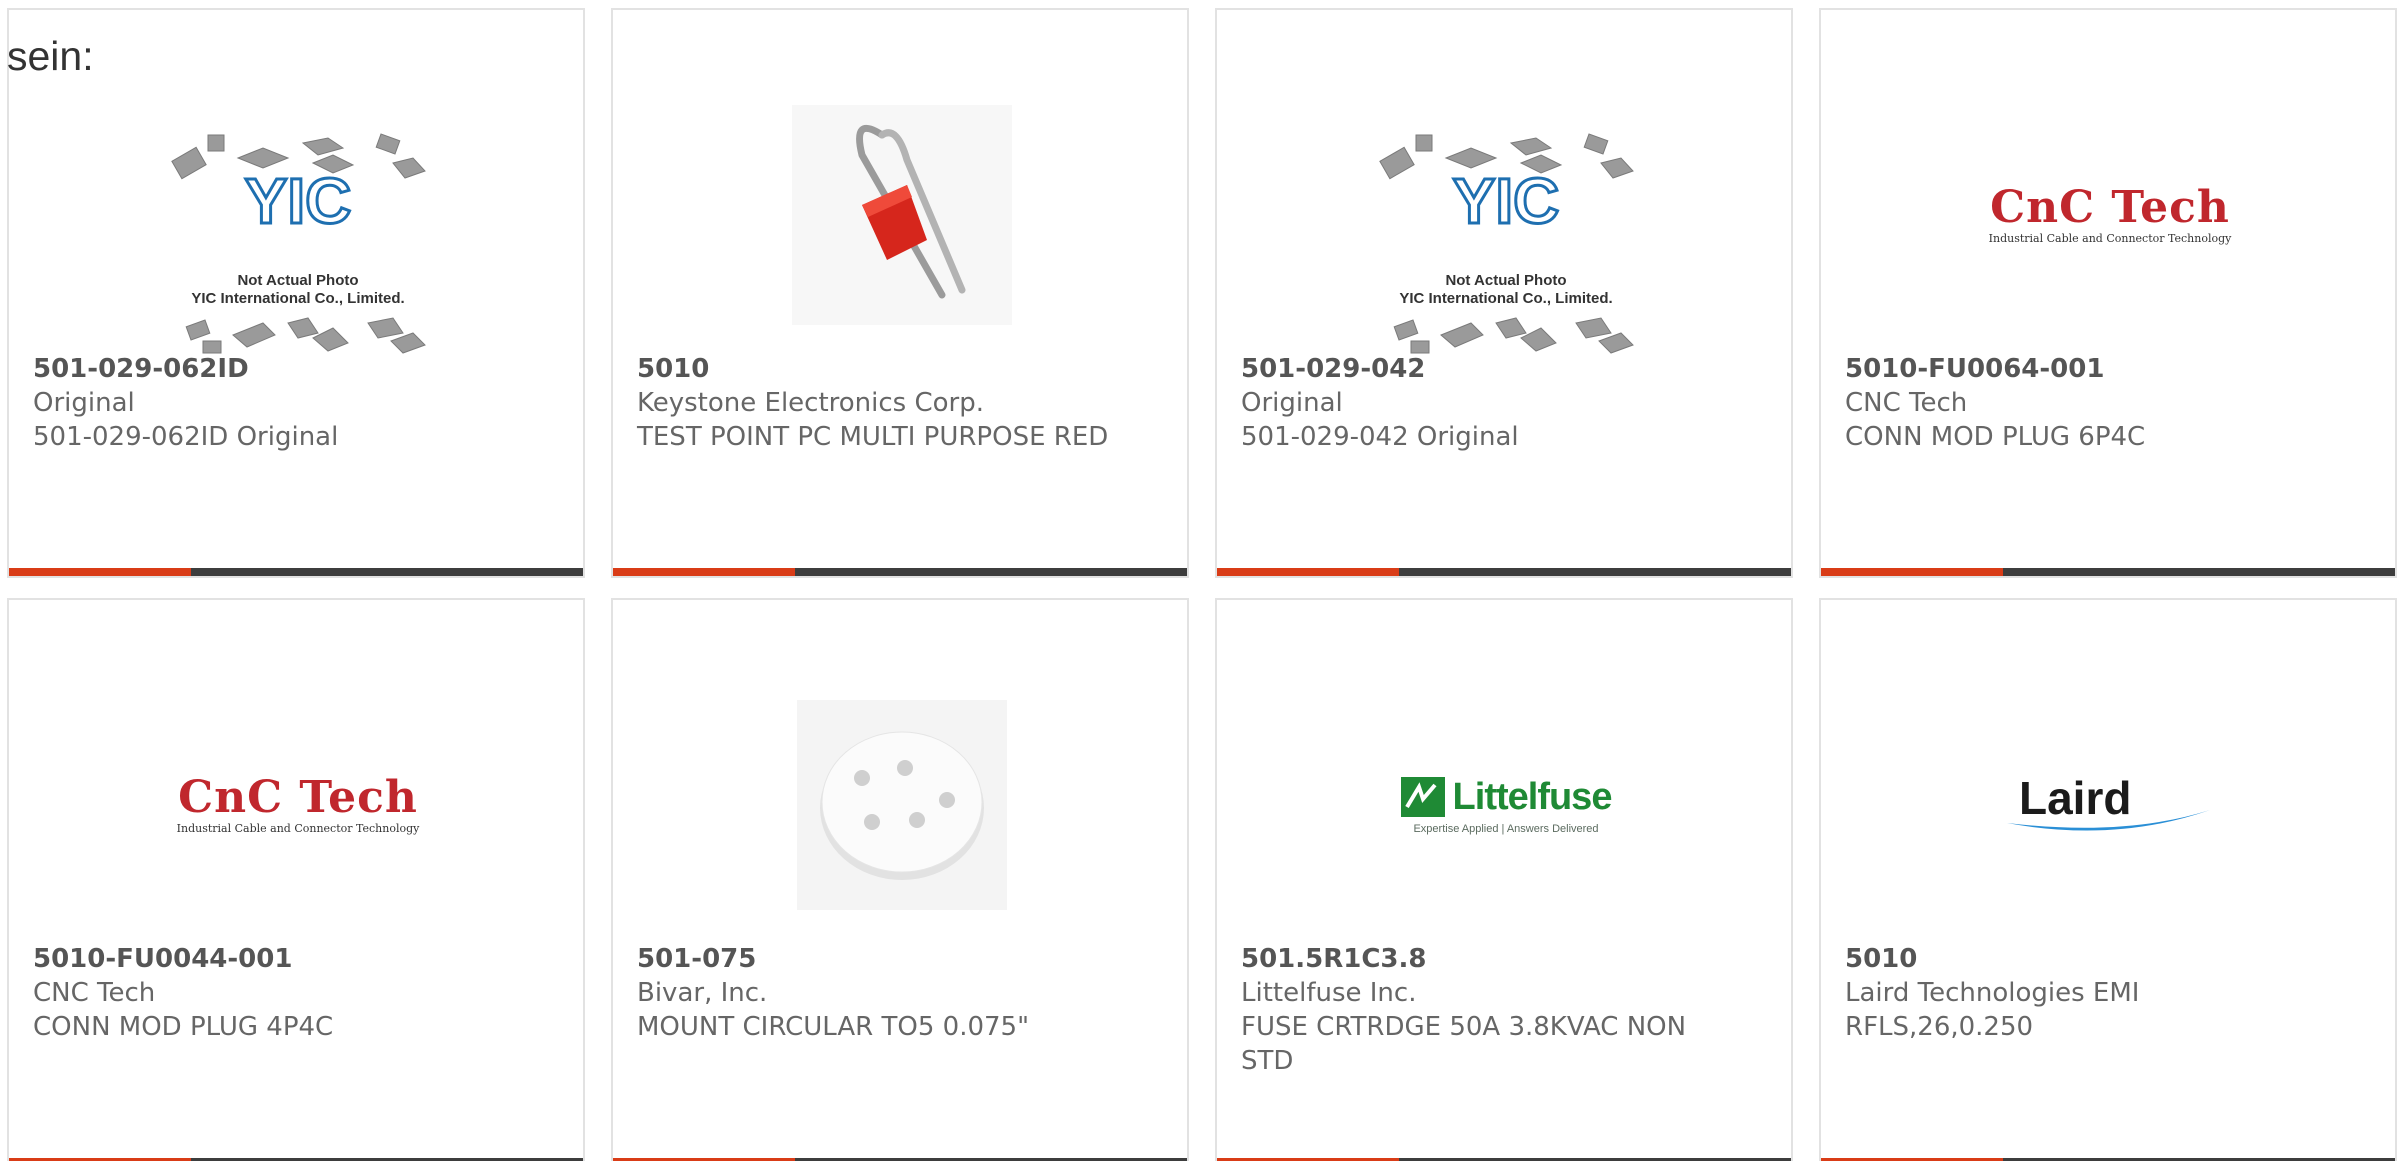 The height and width of the screenshot is (1161, 2400). Describe the element at coordinates (1486, 369) in the screenshot. I see `part-number: 501-029-042` at that location.